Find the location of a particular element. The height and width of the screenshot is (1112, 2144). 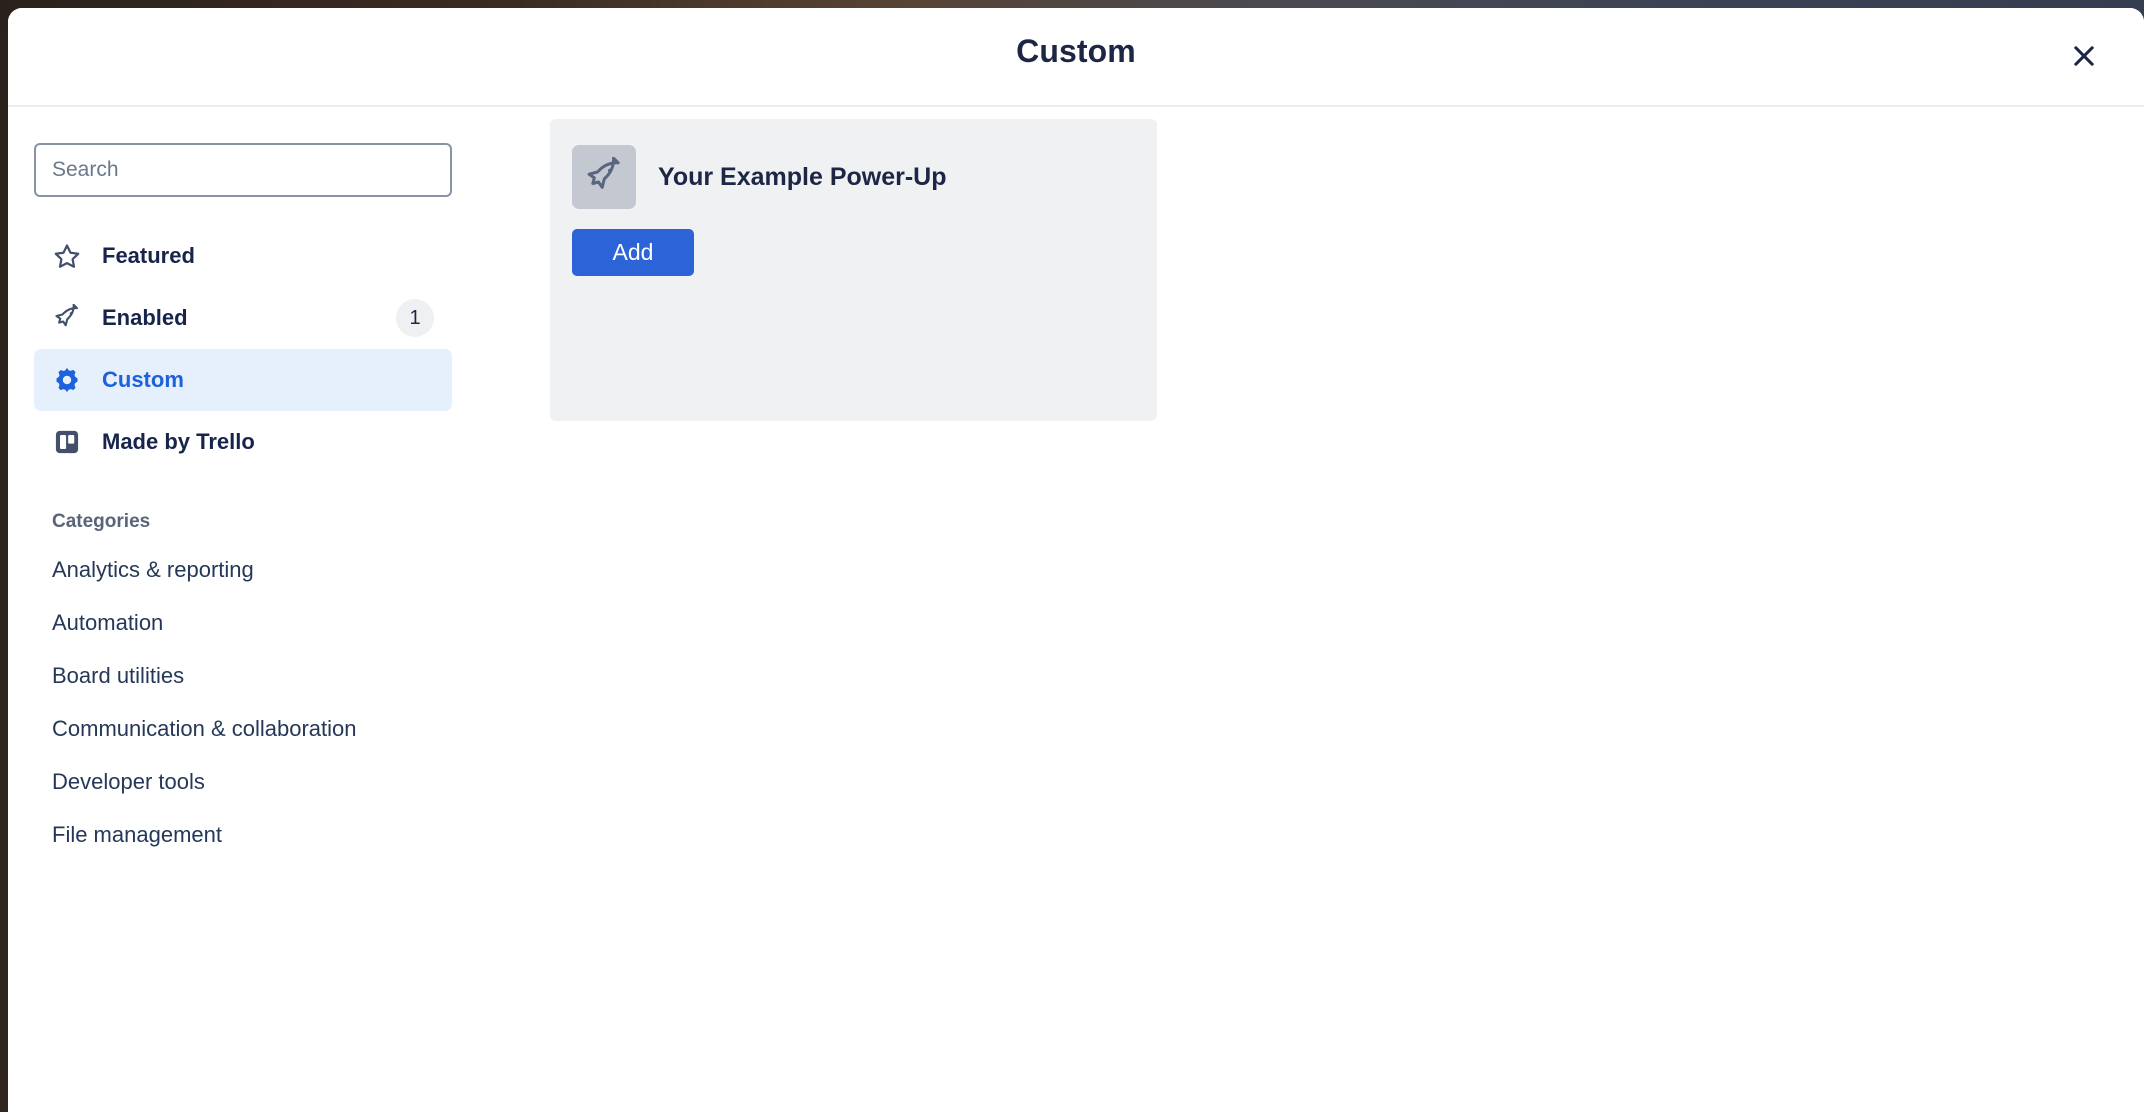

sidebar-nav-list: Featured Enabled 1 Custom Made by Trello is located at coordinates (243, 349).